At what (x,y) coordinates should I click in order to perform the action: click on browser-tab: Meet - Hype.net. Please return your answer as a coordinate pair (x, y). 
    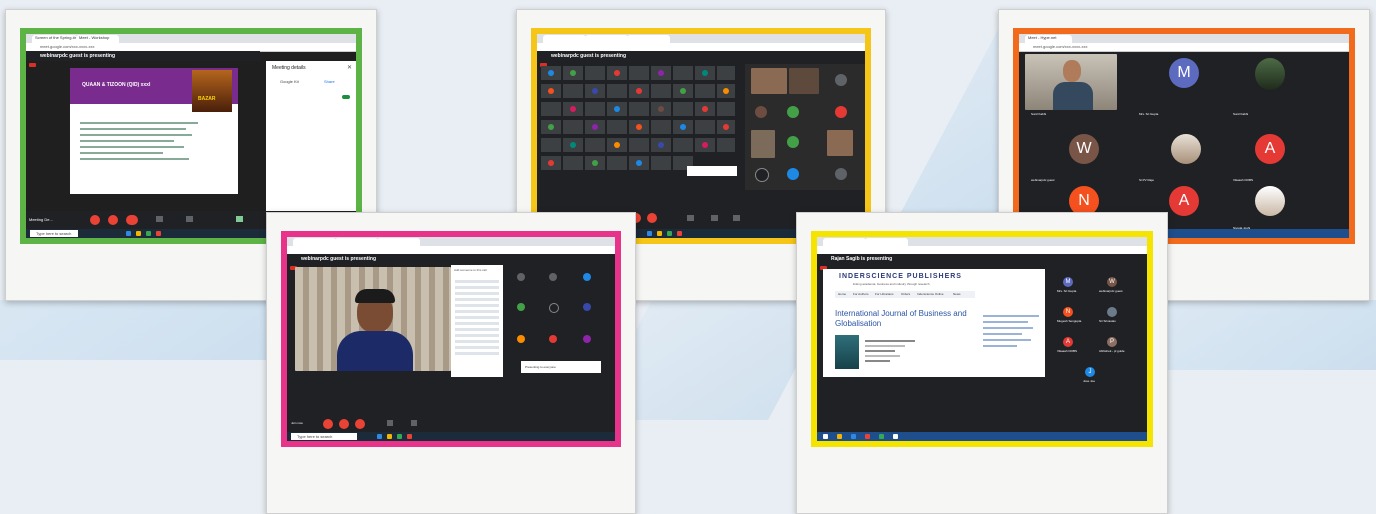
    Looking at the image, I should click on (1048, 39).